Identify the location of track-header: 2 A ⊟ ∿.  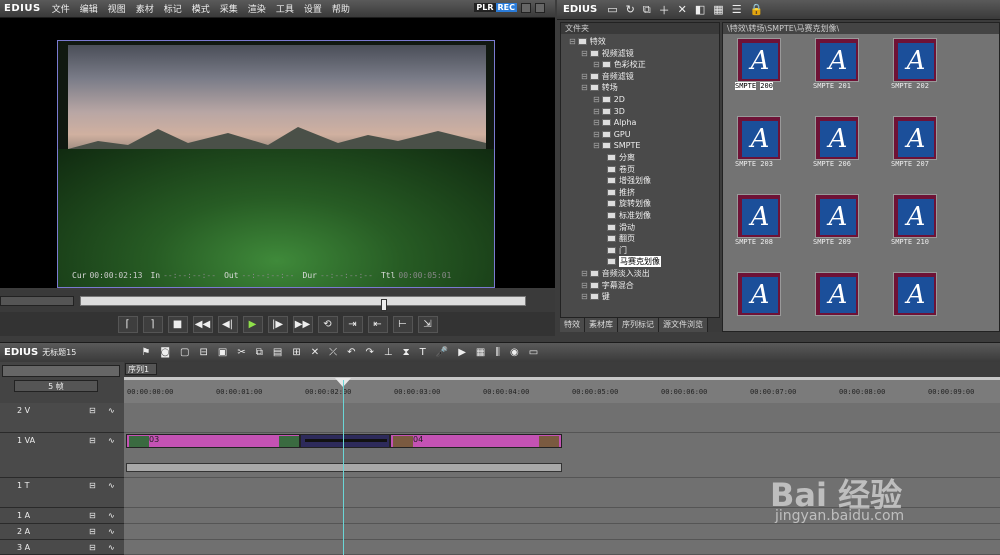
(62, 532).